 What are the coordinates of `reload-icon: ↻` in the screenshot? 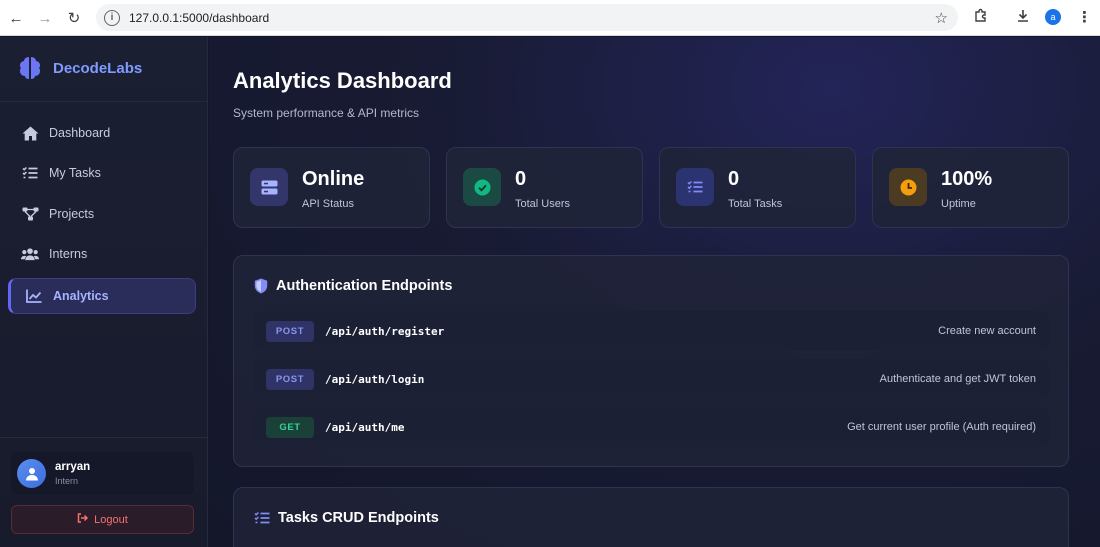 It's located at (74, 18).